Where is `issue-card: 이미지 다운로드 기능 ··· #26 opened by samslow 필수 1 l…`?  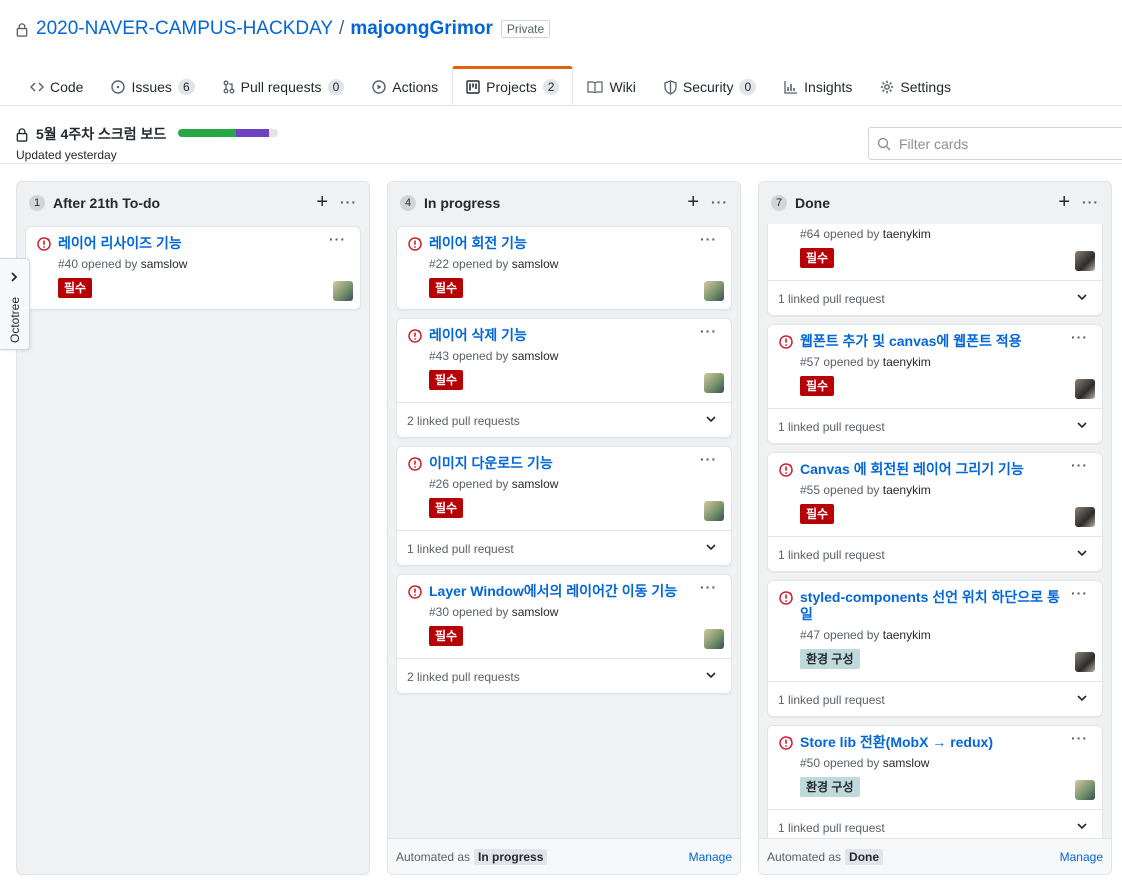 issue-card: 이미지 다운로드 기능 ··· #26 opened by samslow 필수 1 l… is located at coordinates (564, 506).